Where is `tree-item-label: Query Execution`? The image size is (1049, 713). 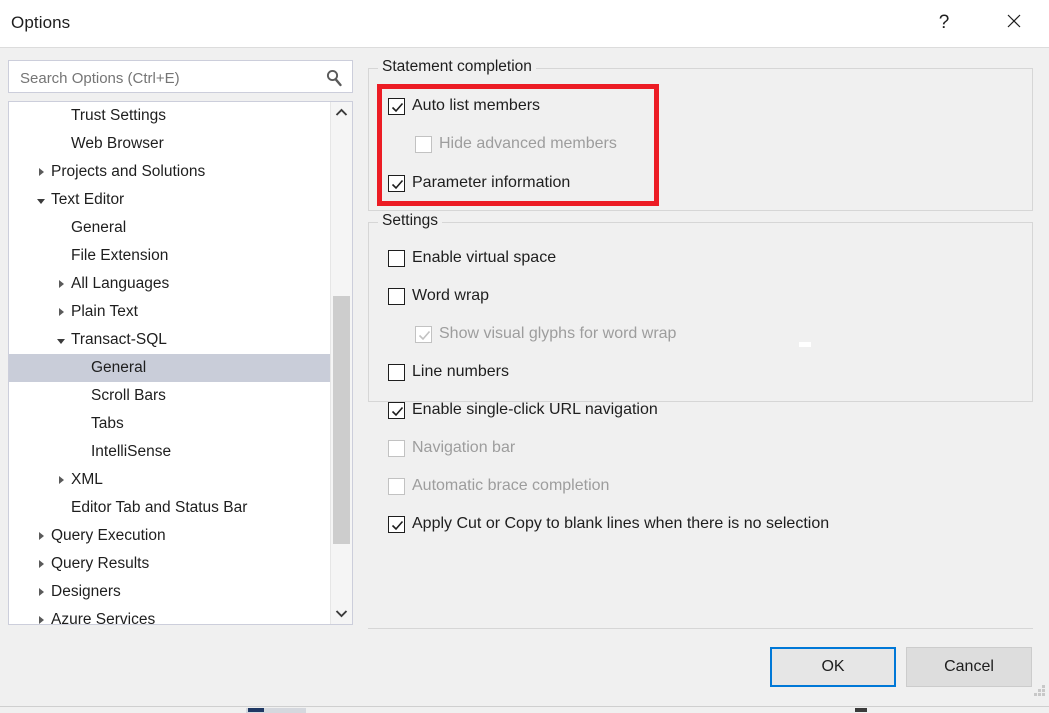
tree-item-label: Query Execution is located at coordinates (108, 535).